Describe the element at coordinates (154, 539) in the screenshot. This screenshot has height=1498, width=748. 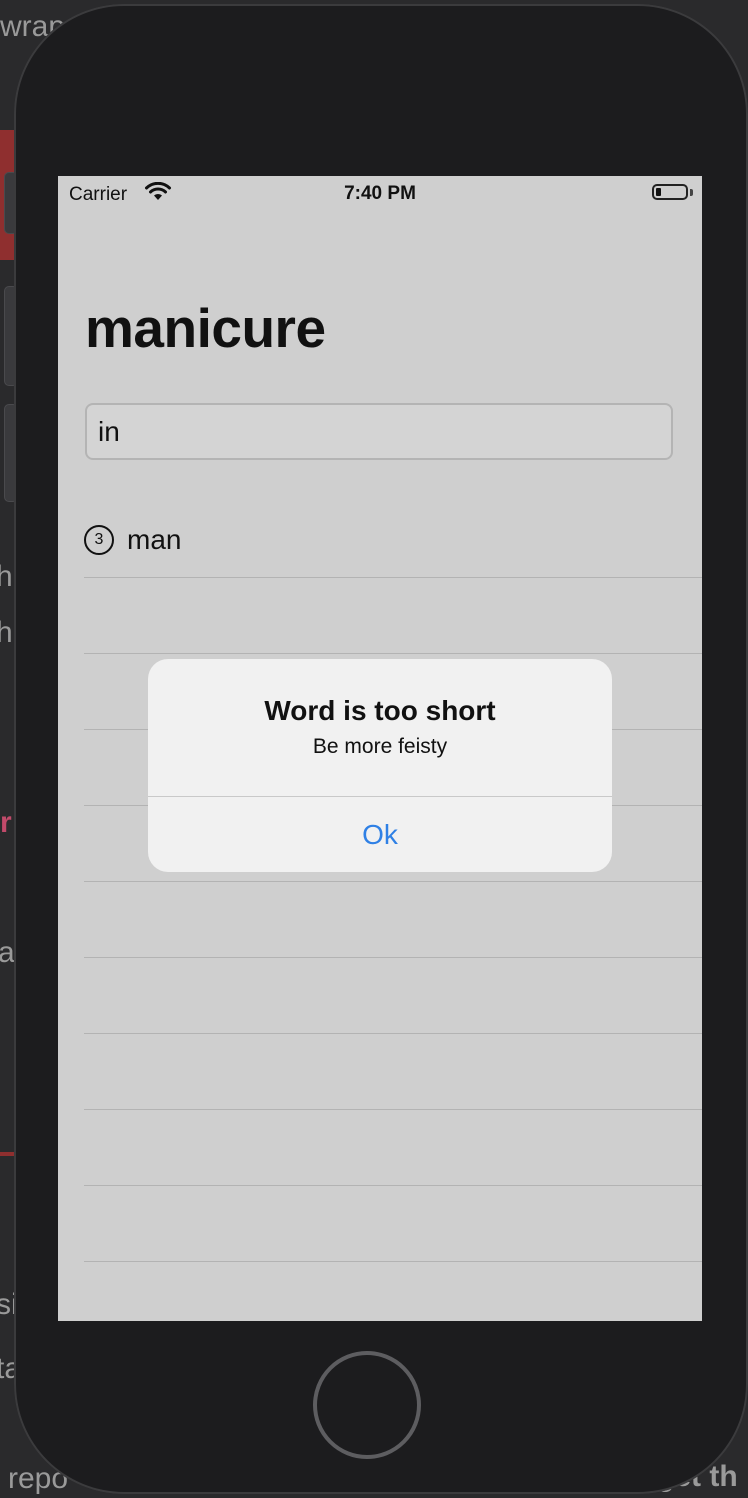
I see `used-word-label: man` at that location.